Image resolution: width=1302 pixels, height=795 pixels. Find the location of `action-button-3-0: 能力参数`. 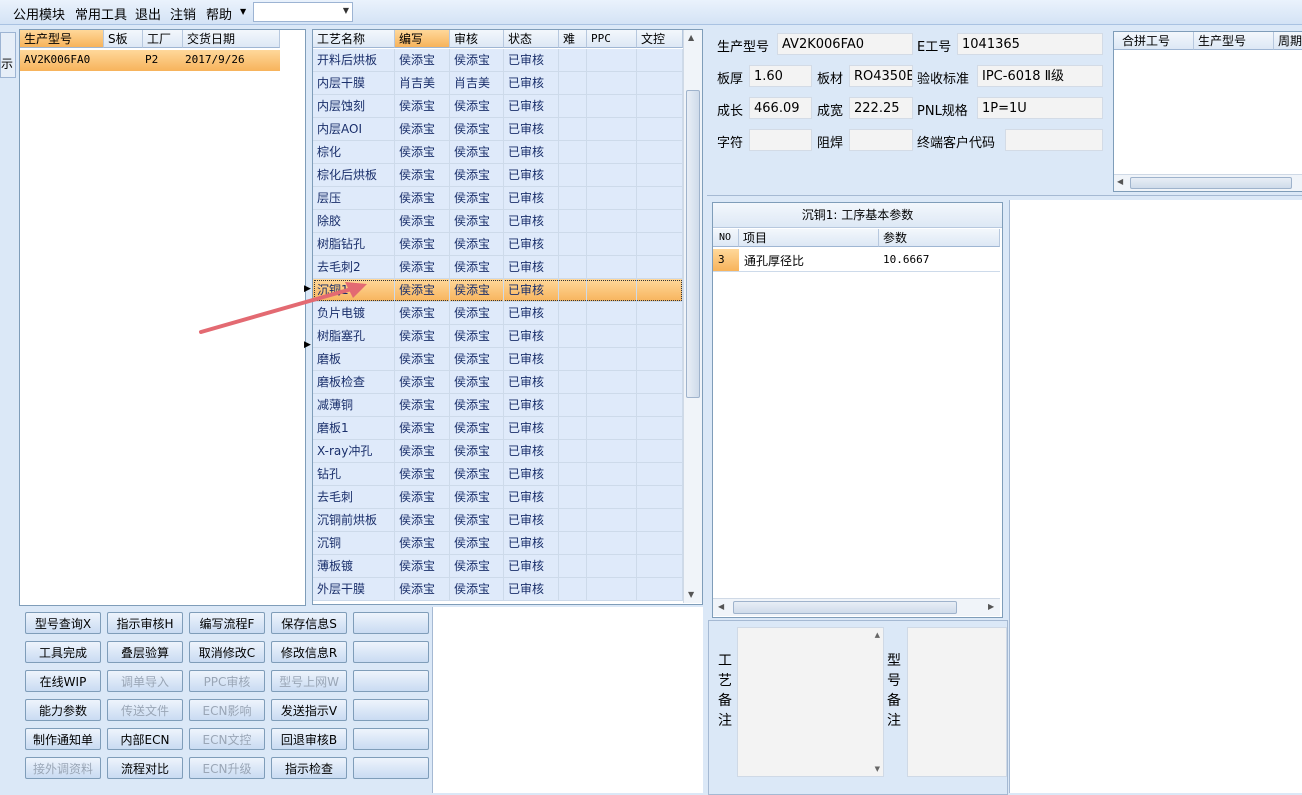

action-button-3-0: 能力参数 is located at coordinates (63, 710).